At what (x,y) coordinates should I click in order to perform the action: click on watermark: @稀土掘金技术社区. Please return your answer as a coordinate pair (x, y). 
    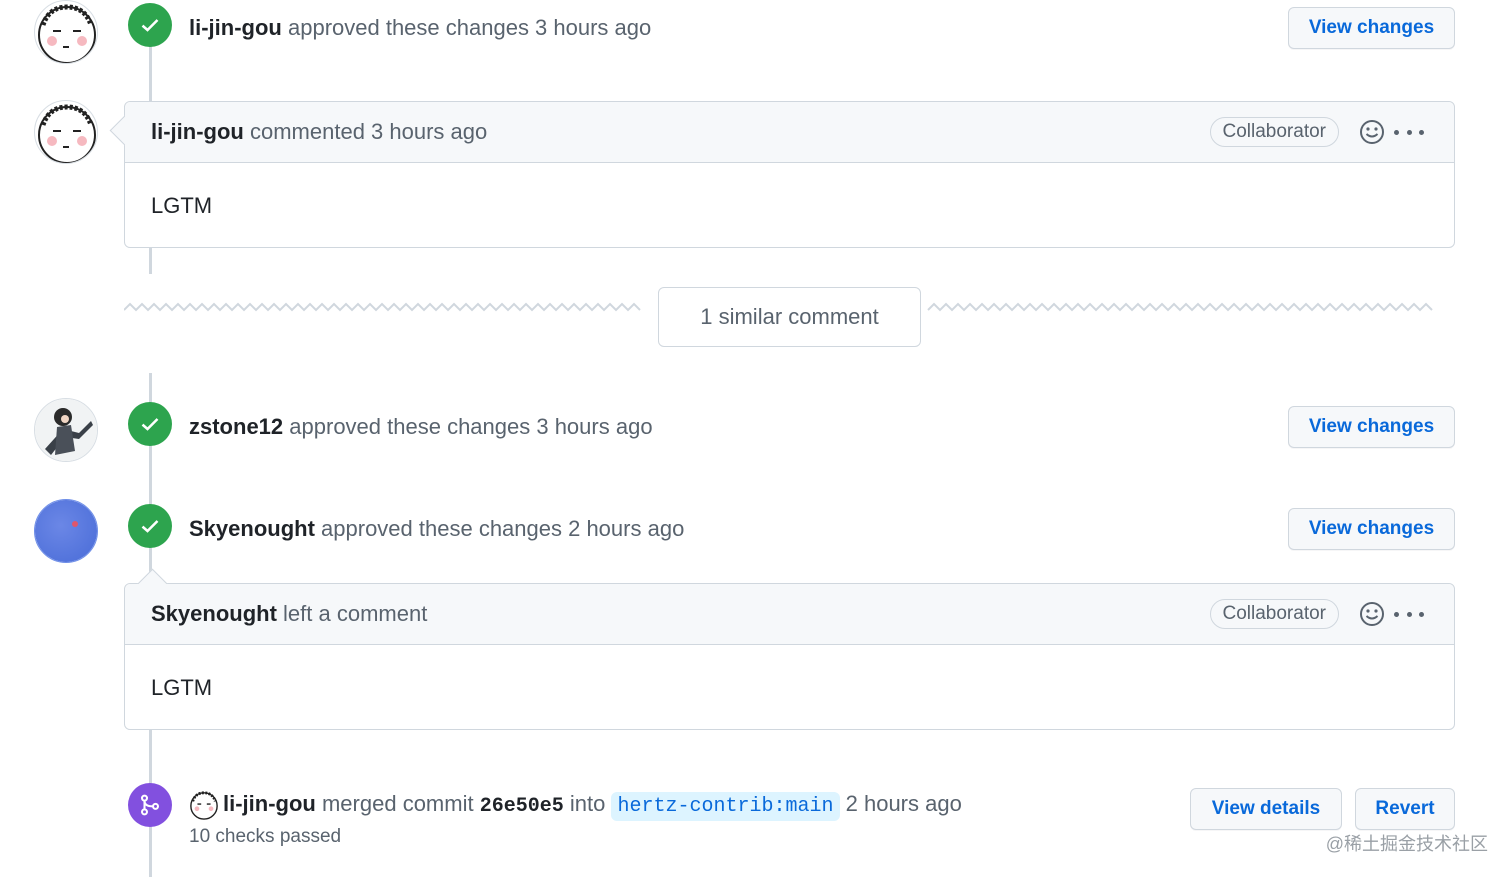
    Looking at the image, I should click on (1406, 844).